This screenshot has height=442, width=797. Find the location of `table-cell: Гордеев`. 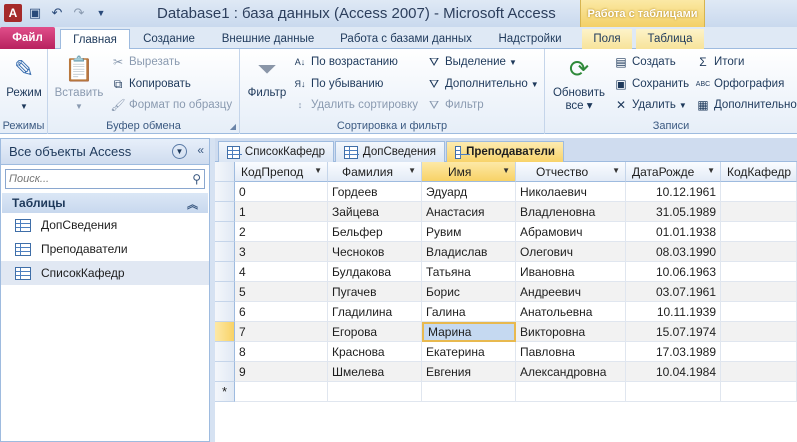

table-cell: Гордеев is located at coordinates (375, 192).